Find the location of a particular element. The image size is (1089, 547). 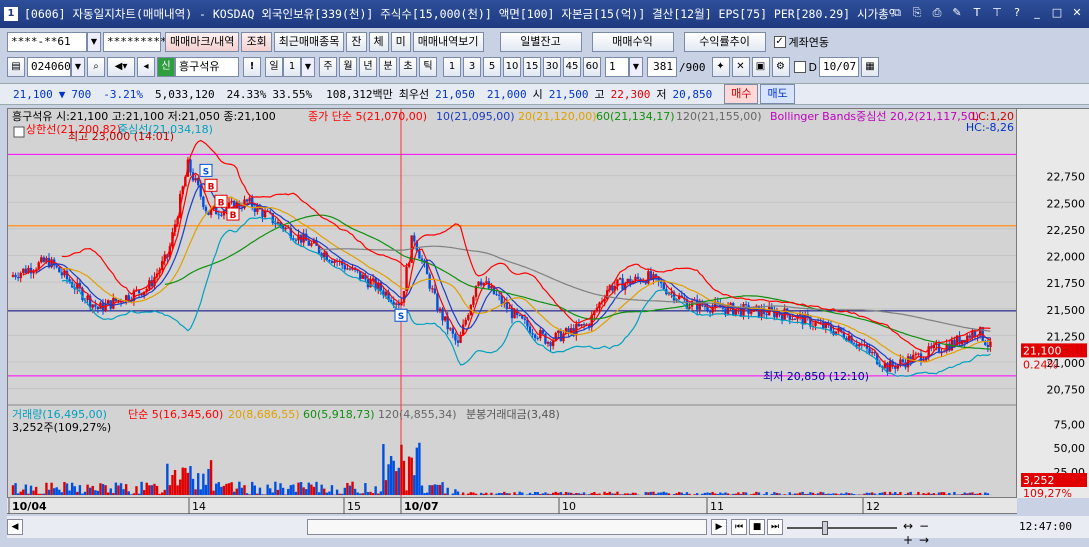

date-input: 10/07 is located at coordinates (839, 67).